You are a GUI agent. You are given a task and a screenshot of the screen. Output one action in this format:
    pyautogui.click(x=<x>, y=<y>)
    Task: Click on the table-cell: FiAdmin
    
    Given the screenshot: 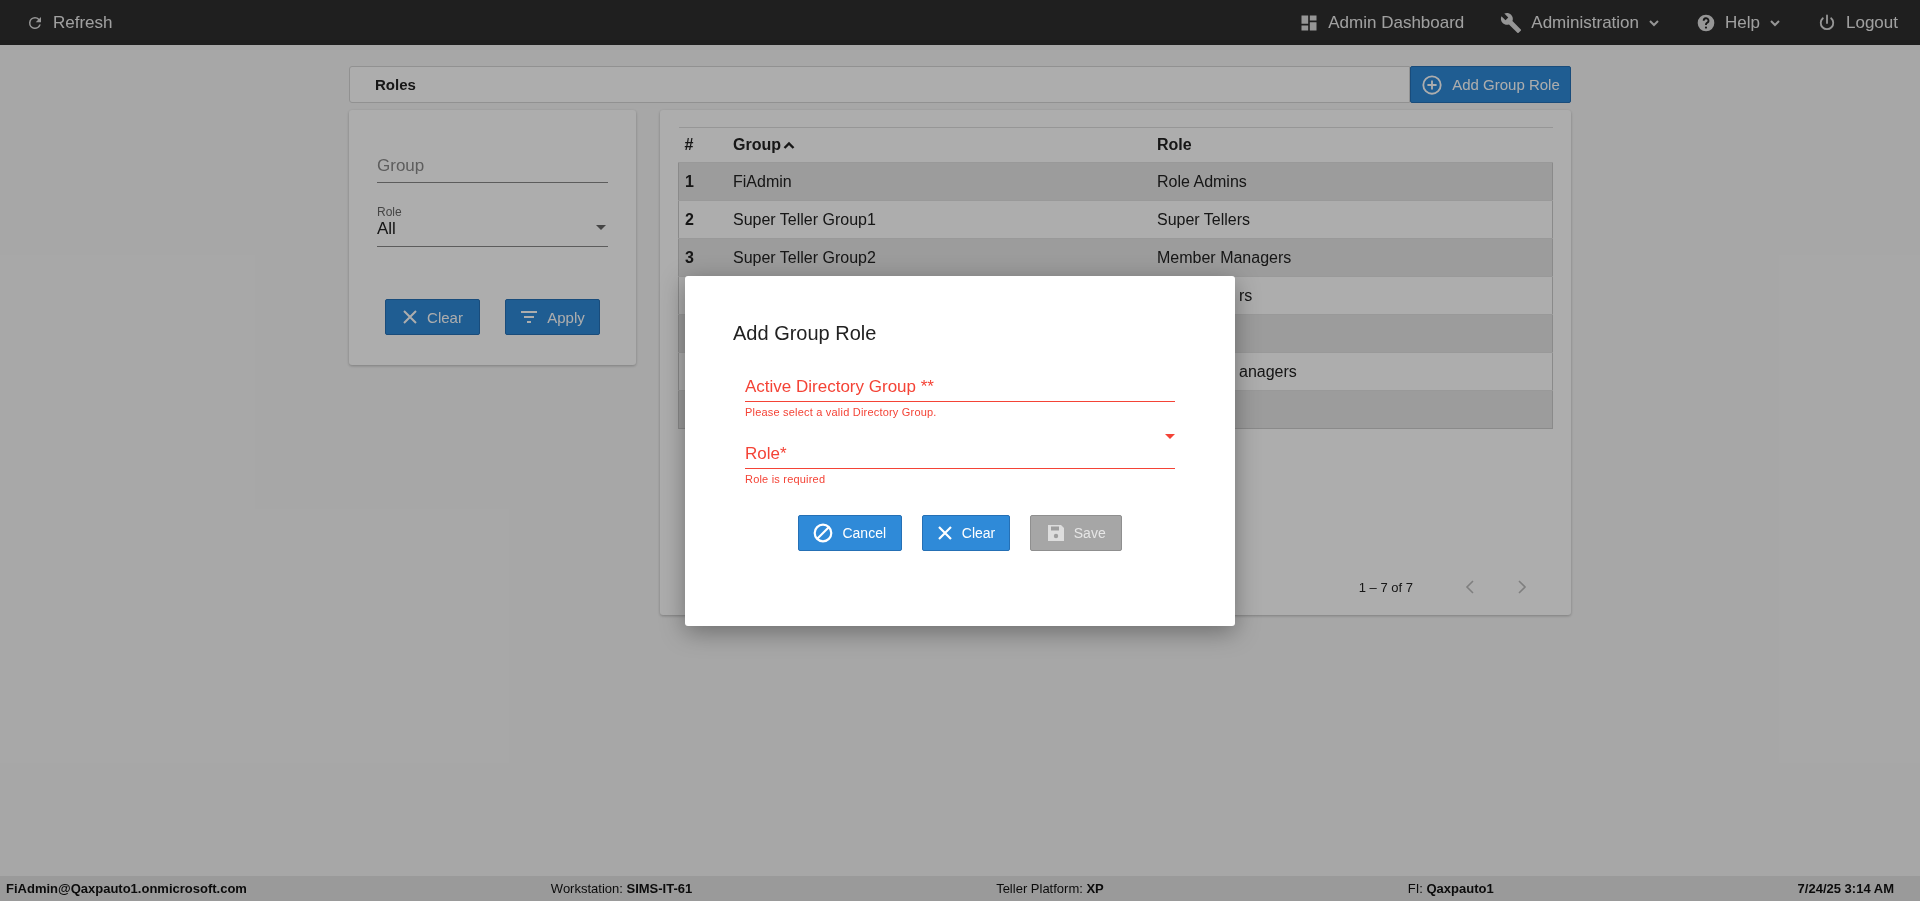 What is the action you would take?
    pyautogui.click(x=762, y=181)
    